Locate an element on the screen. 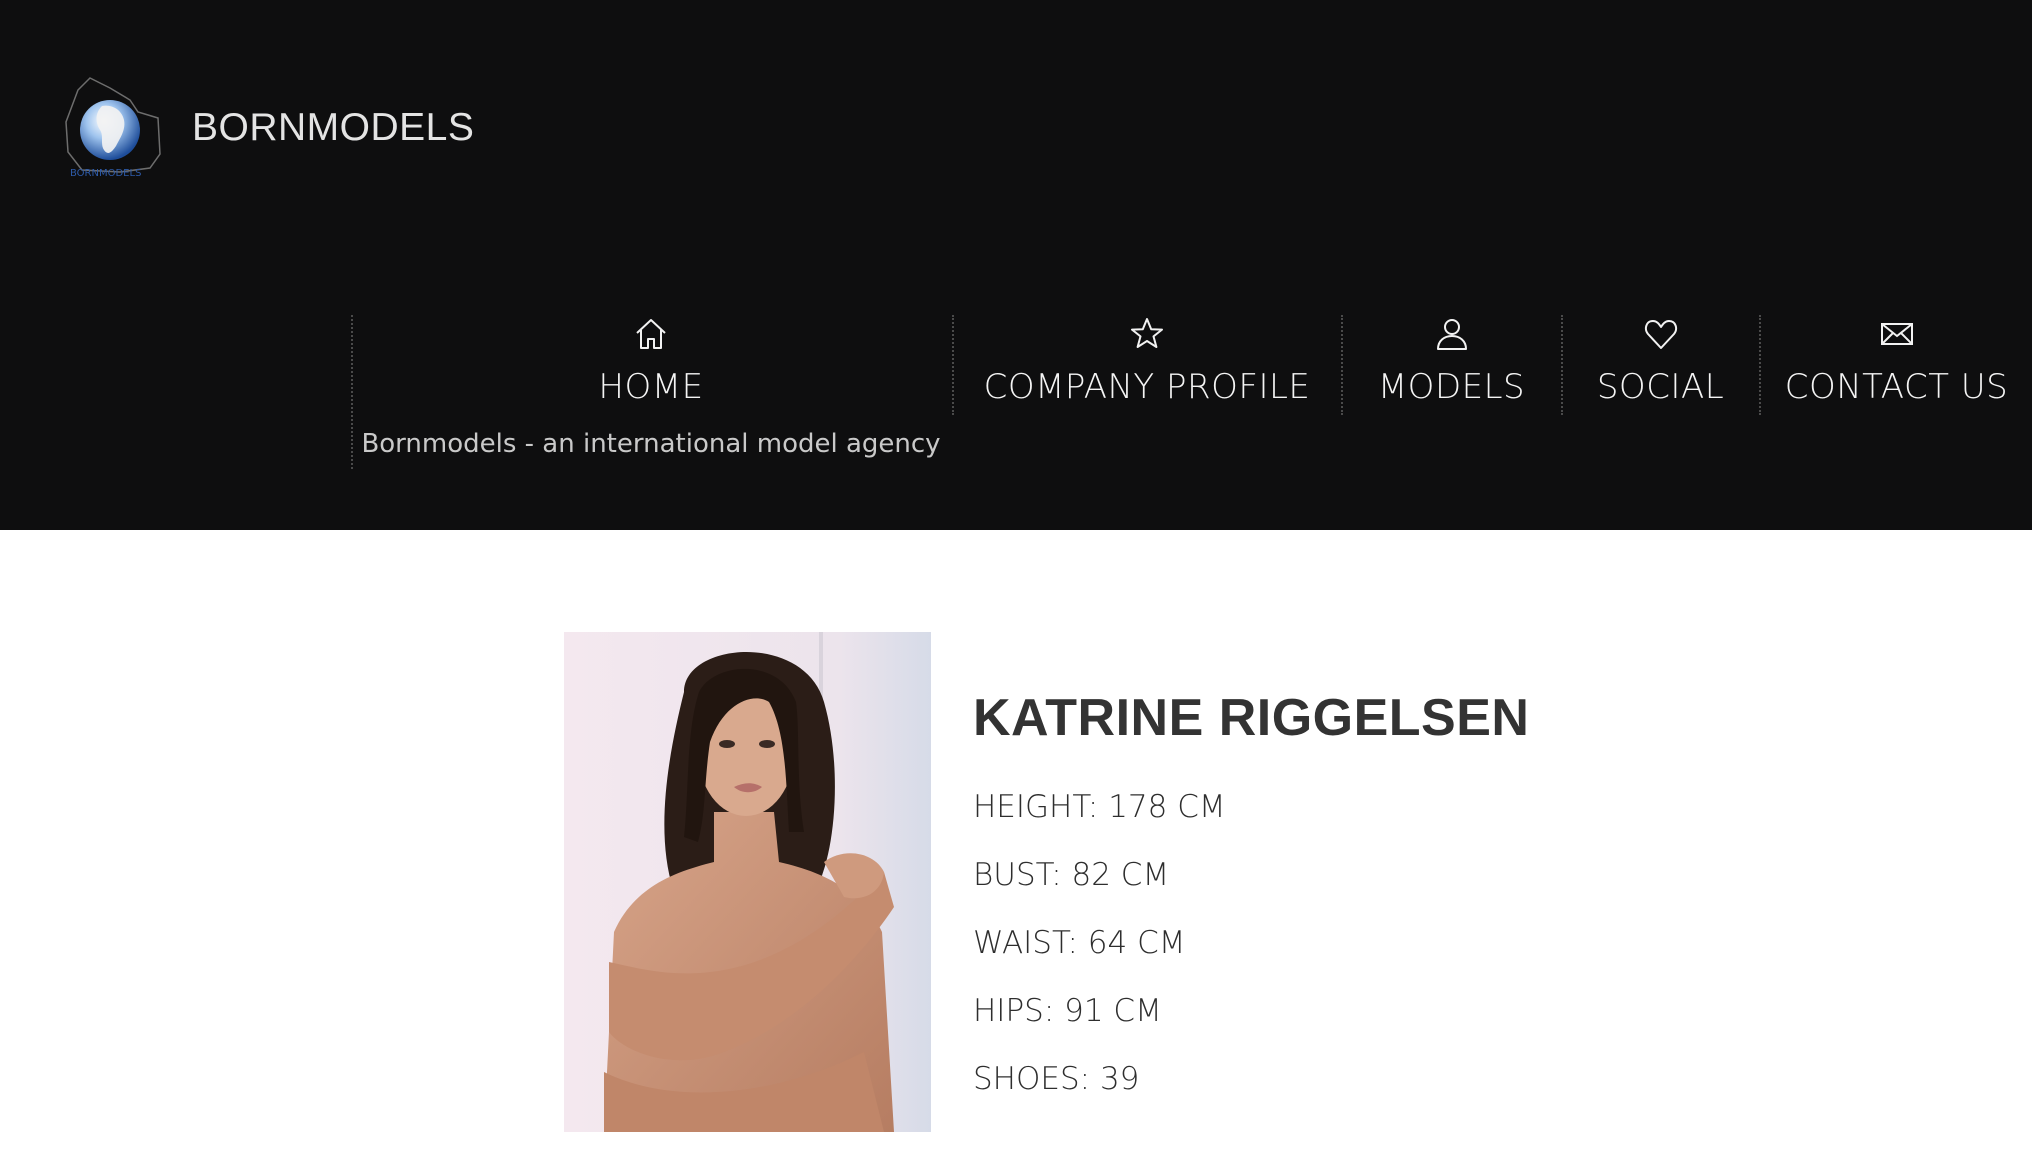 The width and height of the screenshot is (2032, 1167). heart-icon is located at coordinates (1660, 334).